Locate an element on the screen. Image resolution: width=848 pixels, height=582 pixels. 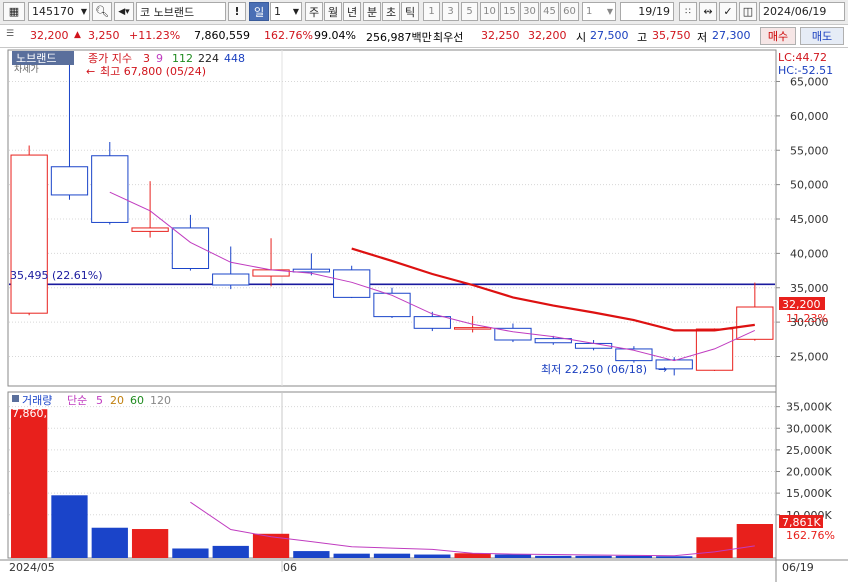
volume-ratio: 162.76% is located at coordinates (288, 35).